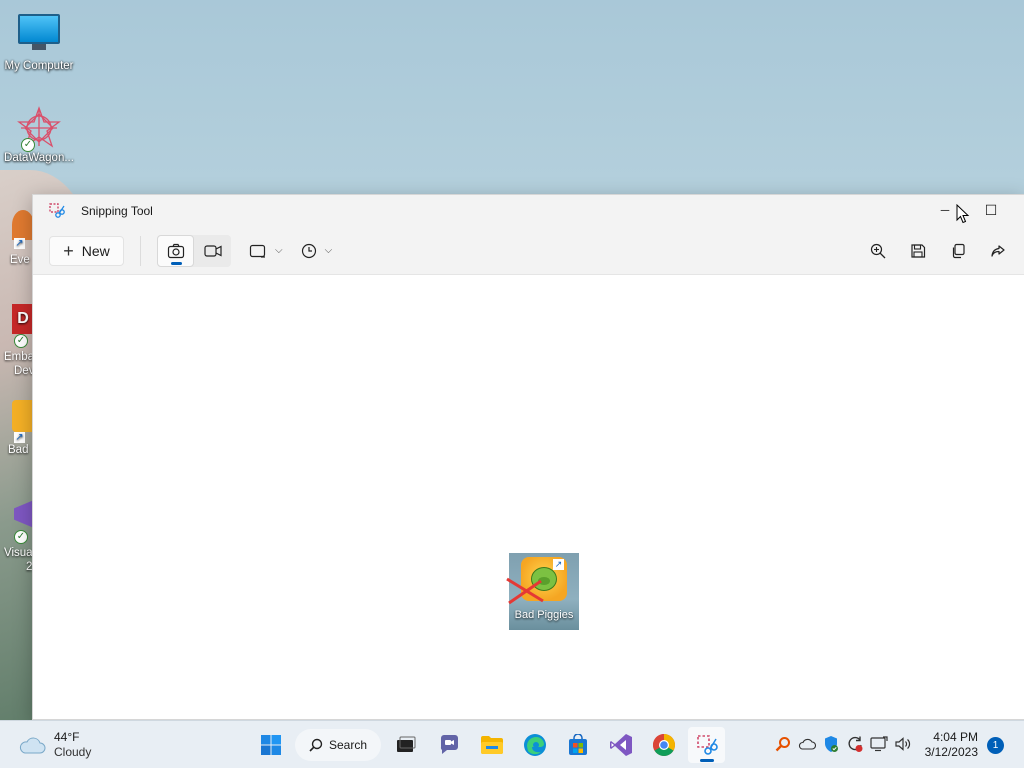 This screenshot has height=768, width=1024. I want to click on video-camera-icon, so click(212, 250).